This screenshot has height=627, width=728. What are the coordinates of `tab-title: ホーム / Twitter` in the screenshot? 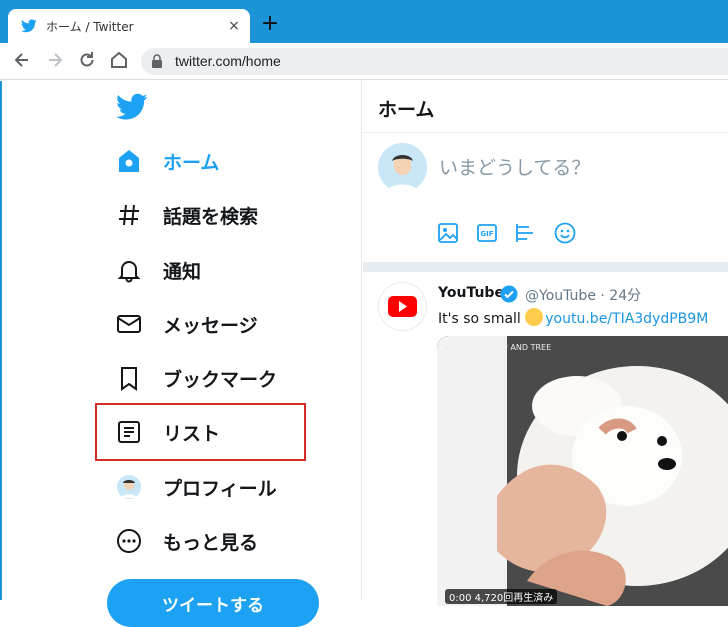 It's located at (90, 27).